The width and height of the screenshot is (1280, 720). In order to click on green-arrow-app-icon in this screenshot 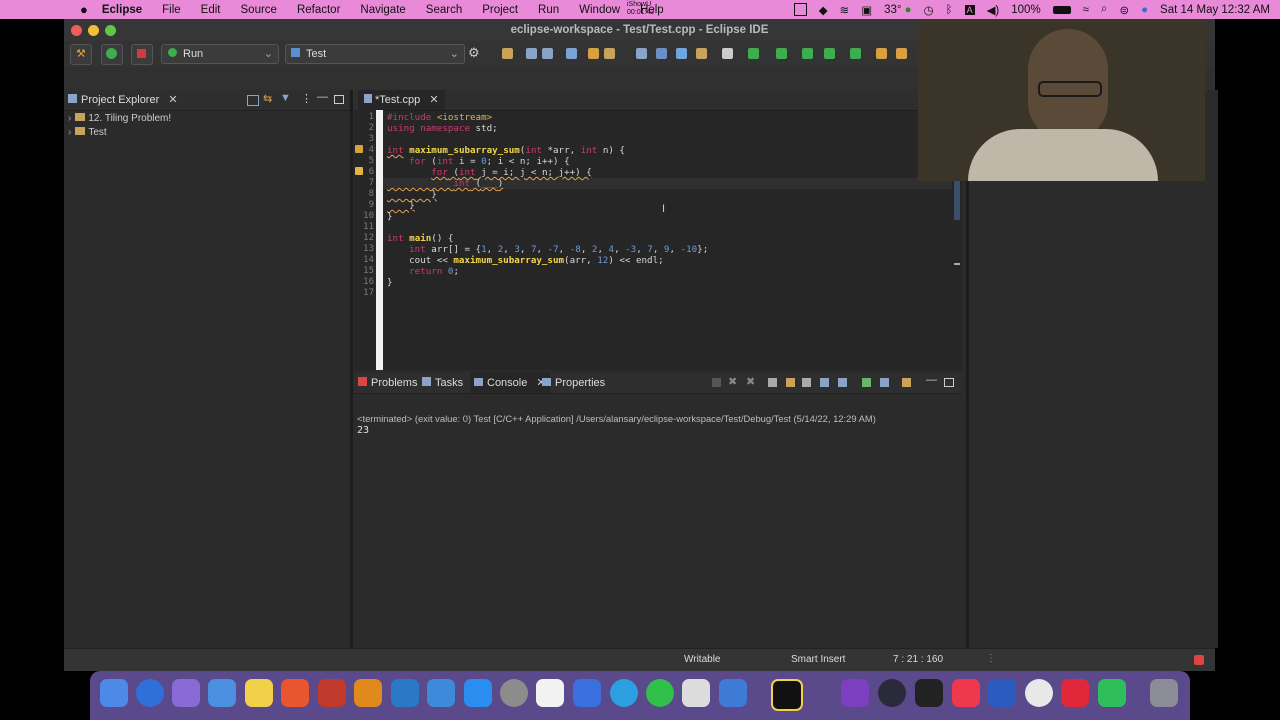, I will do `click(1112, 693)`.